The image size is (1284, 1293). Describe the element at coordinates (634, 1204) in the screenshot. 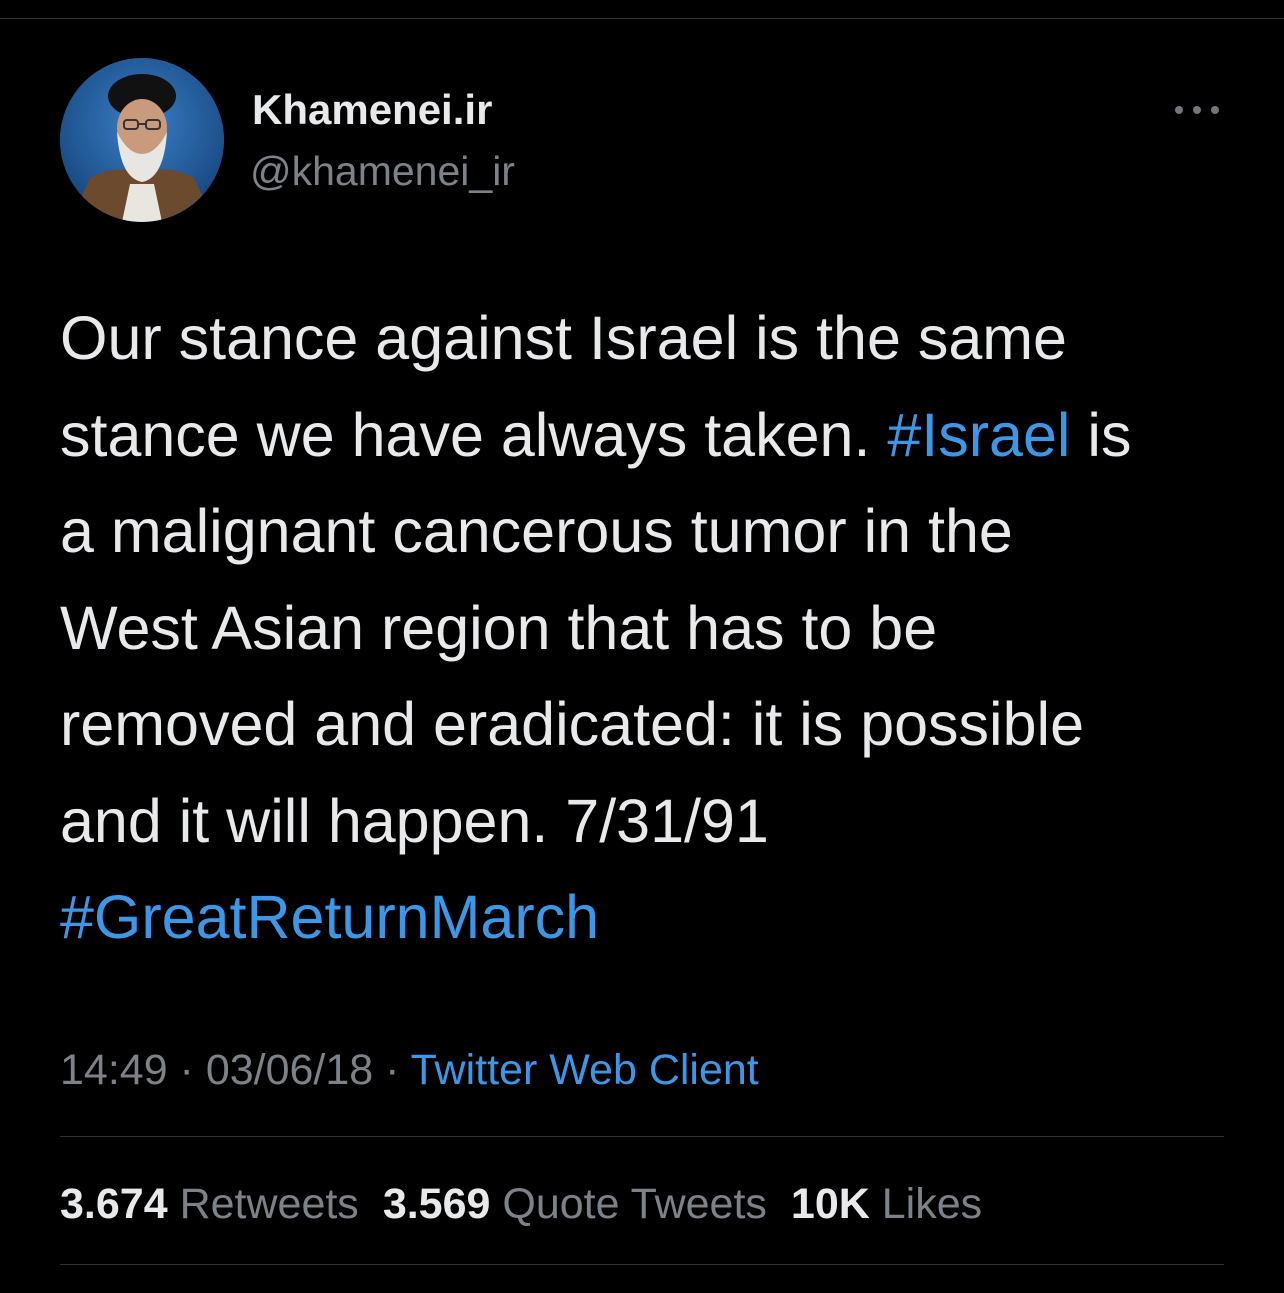

I see `quote-tweets-label: Quote Tweets` at that location.